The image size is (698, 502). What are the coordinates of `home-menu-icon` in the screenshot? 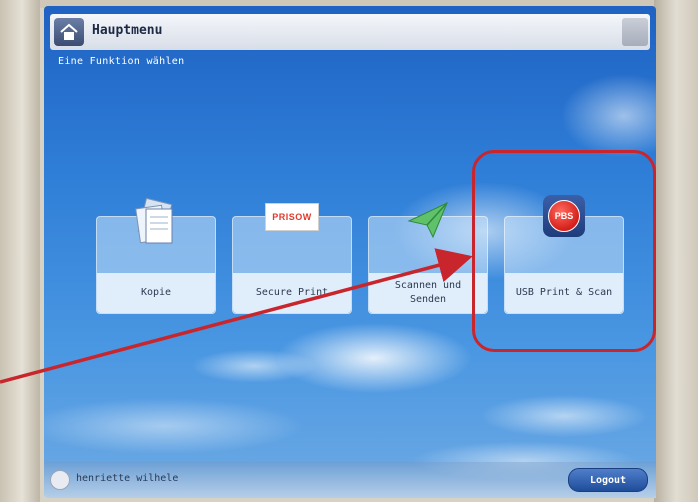 It's located at (69, 32).